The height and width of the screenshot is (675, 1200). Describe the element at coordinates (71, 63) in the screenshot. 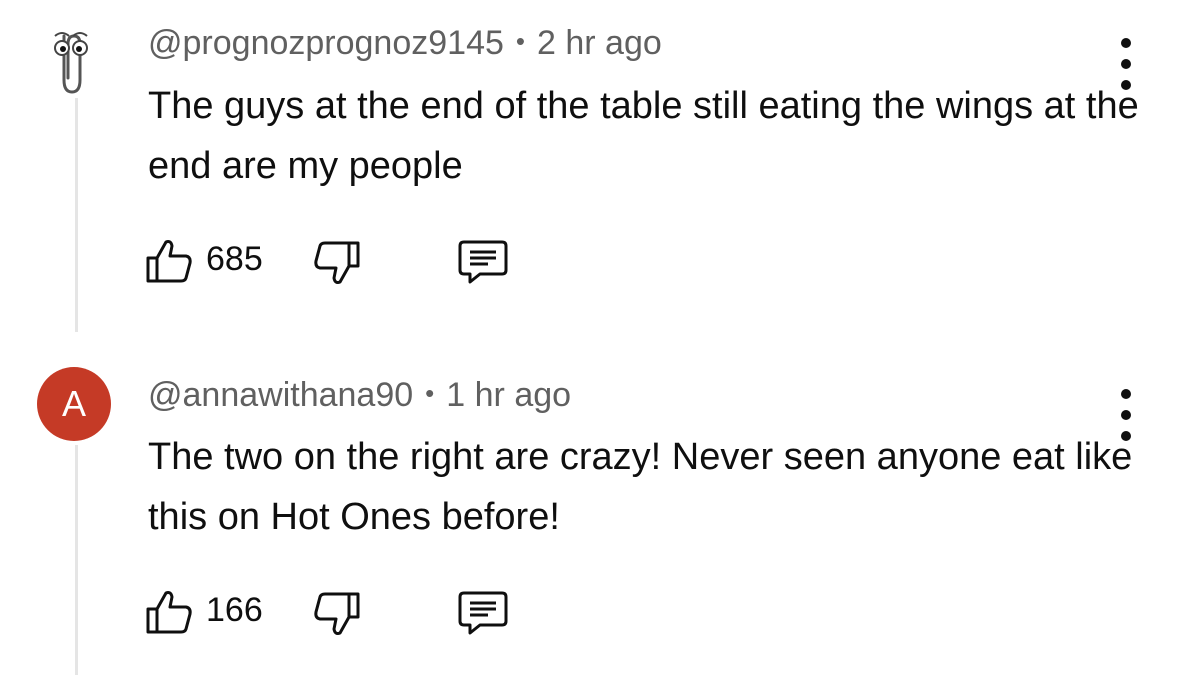

I see `paperclip-icon` at that location.